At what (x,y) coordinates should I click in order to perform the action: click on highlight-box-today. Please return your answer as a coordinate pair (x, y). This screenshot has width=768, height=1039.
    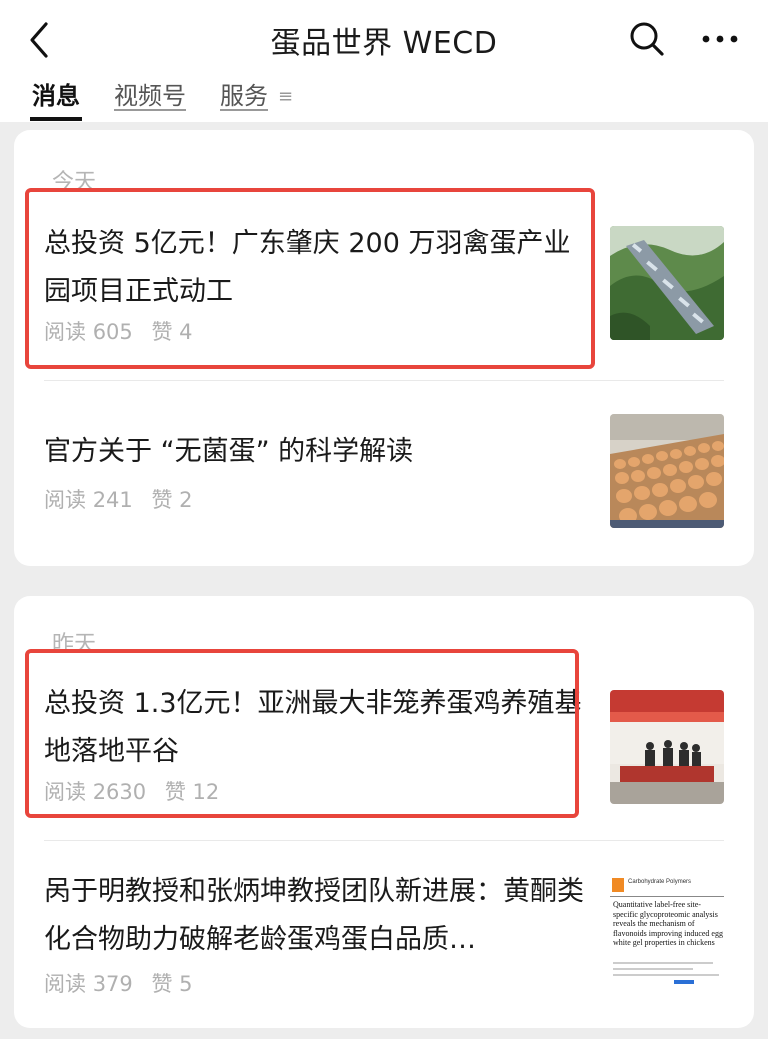
    Looking at the image, I should click on (310, 278).